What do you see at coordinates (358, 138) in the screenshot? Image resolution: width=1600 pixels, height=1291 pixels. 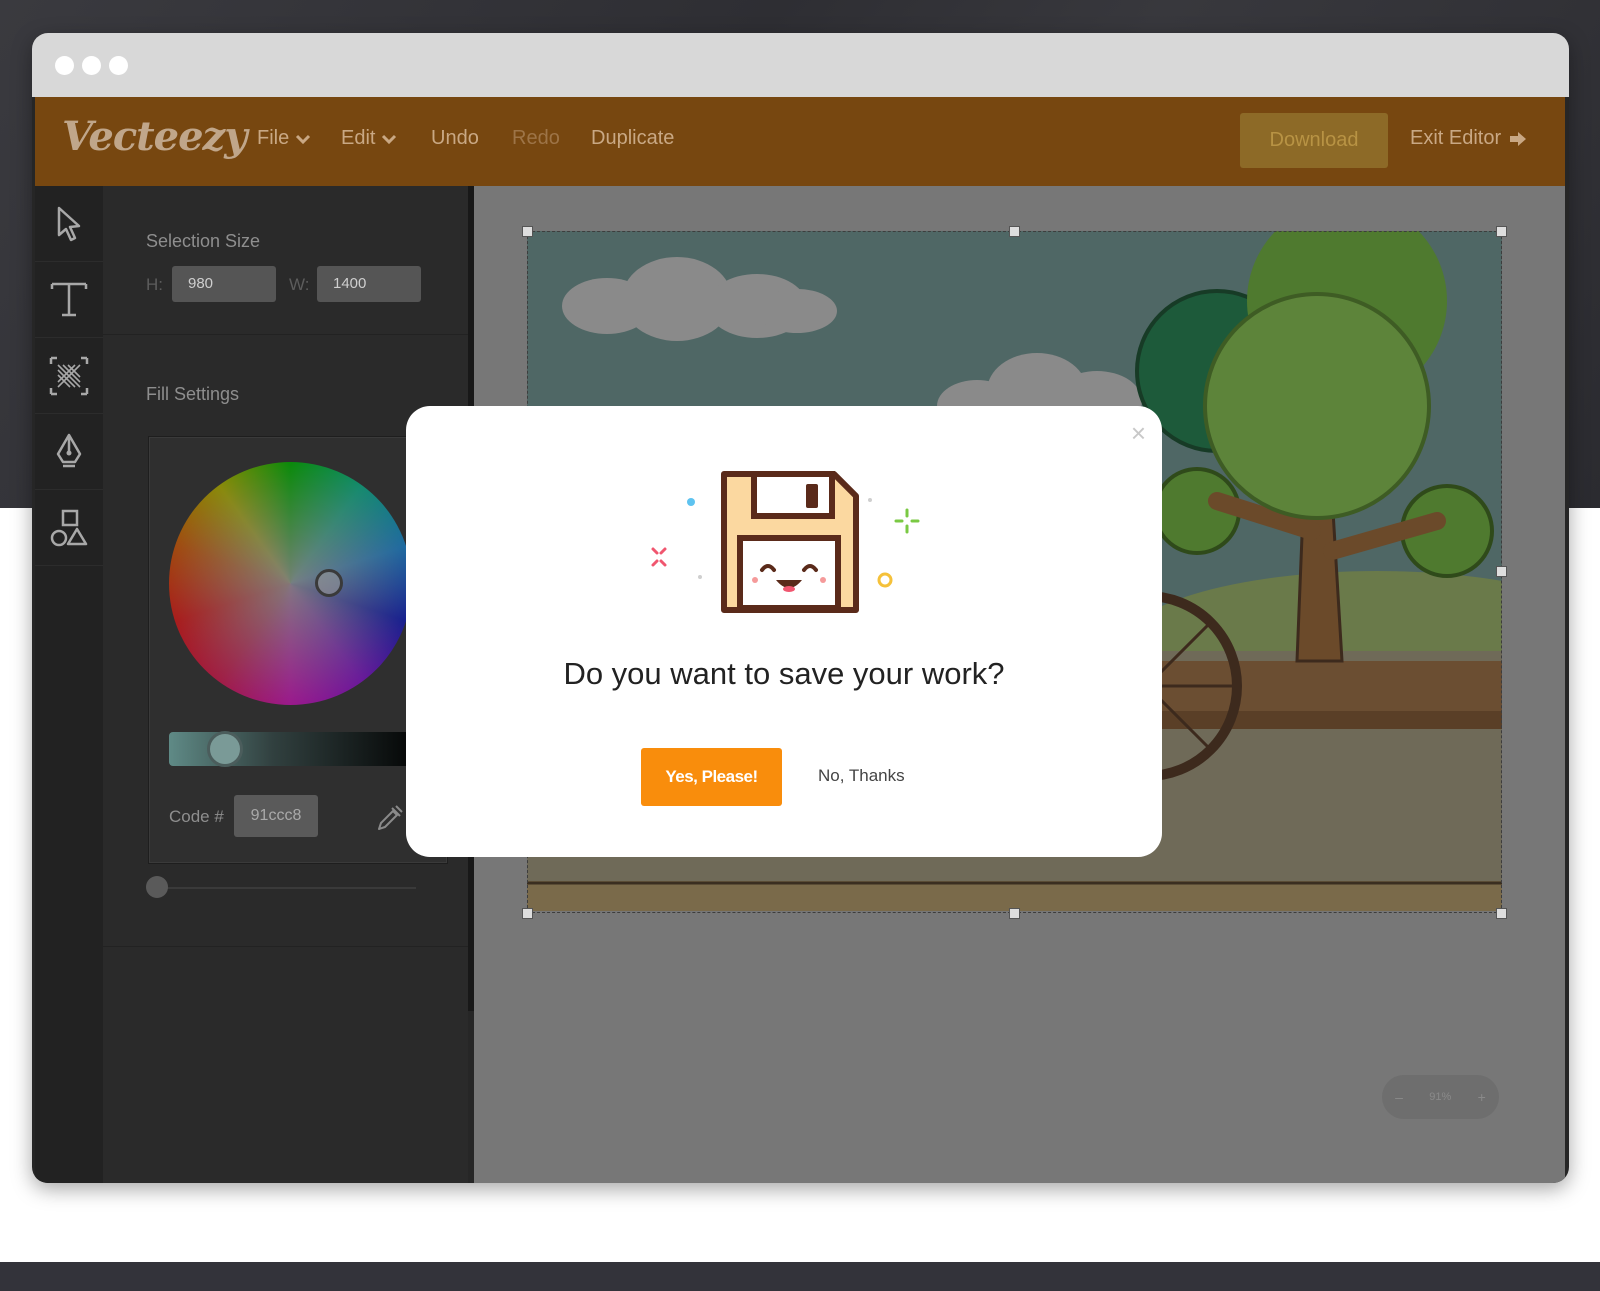 I see `menu-edit-label: Edit` at bounding box center [358, 138].